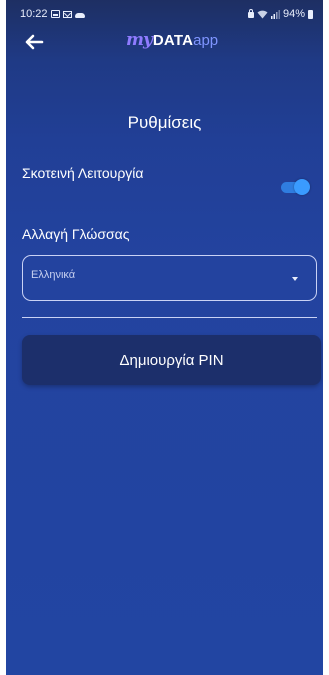 Image resolution: width=329 pixels, height=675 pixels. I want to click on mydata-app-logo: my DATA app, so click(172, 40).